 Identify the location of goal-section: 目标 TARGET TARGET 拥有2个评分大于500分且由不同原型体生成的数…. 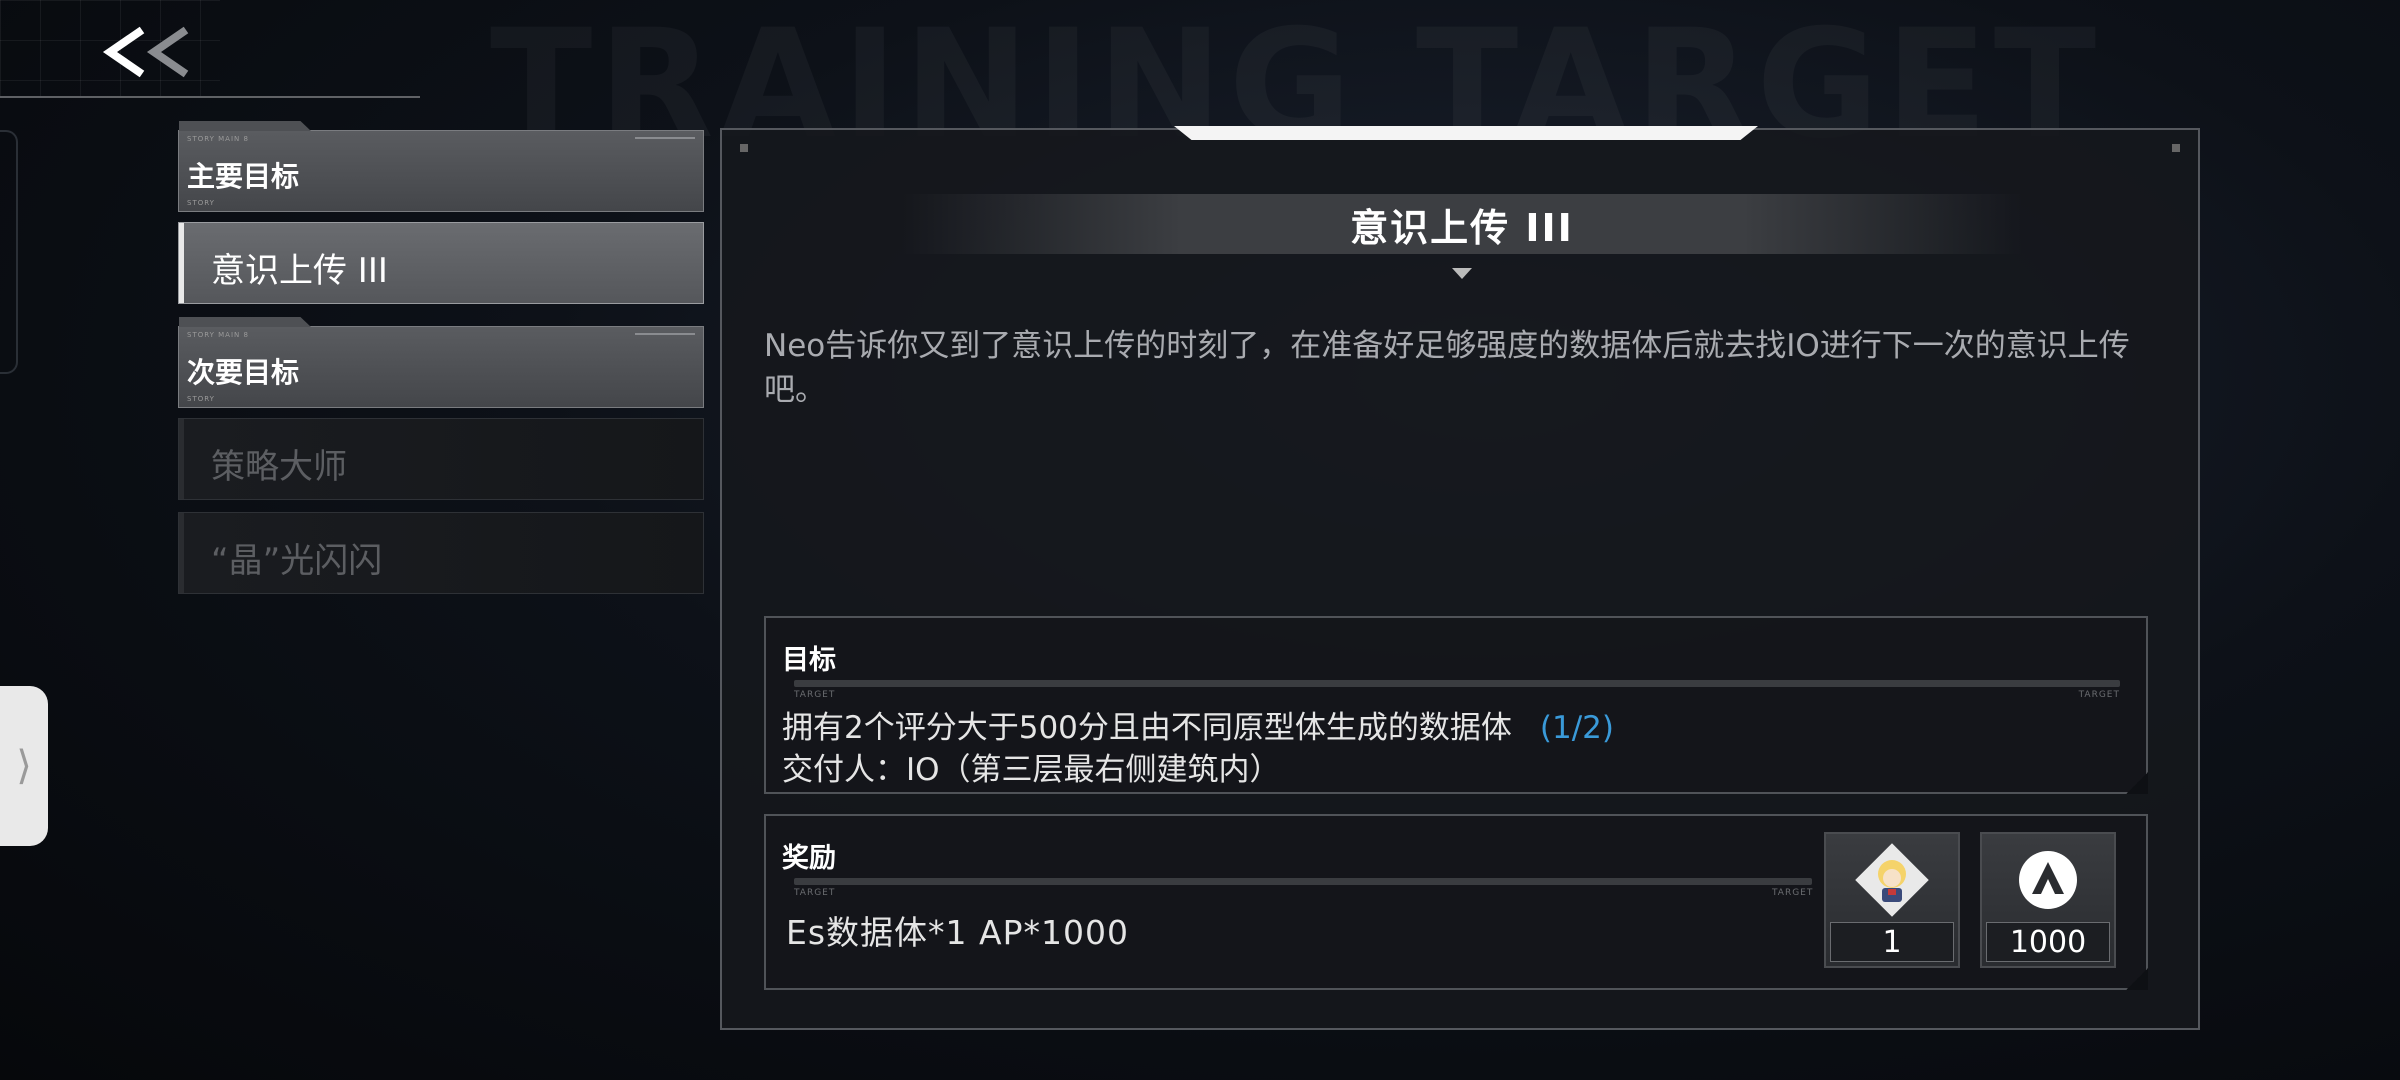
(1456, 705).